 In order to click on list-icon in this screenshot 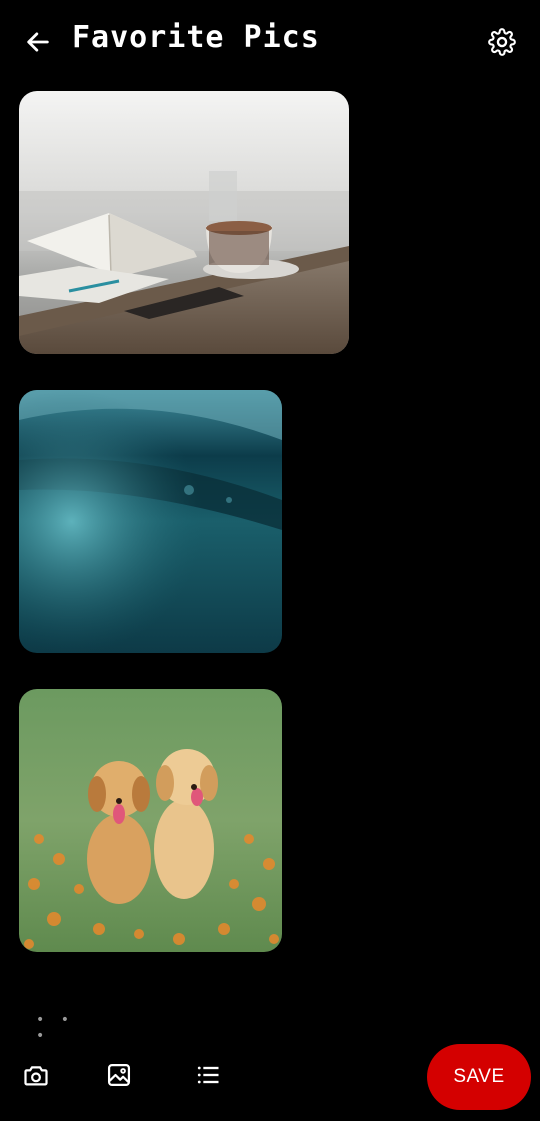, I will do `click(208, 1075)`.